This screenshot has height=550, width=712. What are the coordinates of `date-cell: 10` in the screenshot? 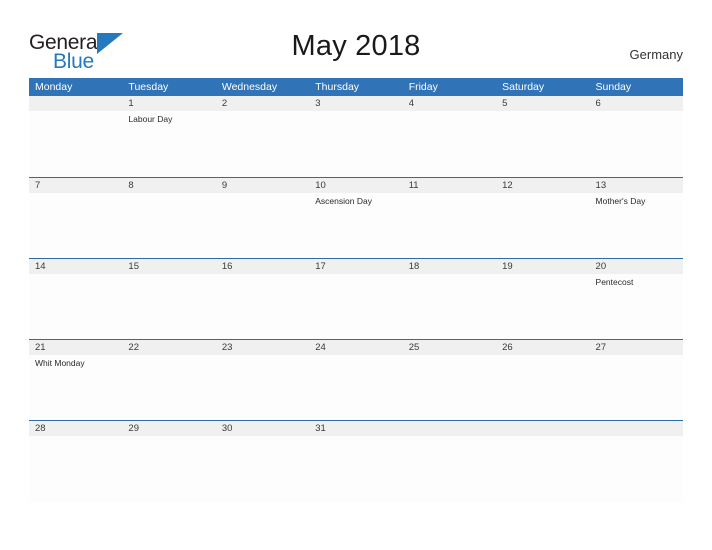 It's located at (355, 185).